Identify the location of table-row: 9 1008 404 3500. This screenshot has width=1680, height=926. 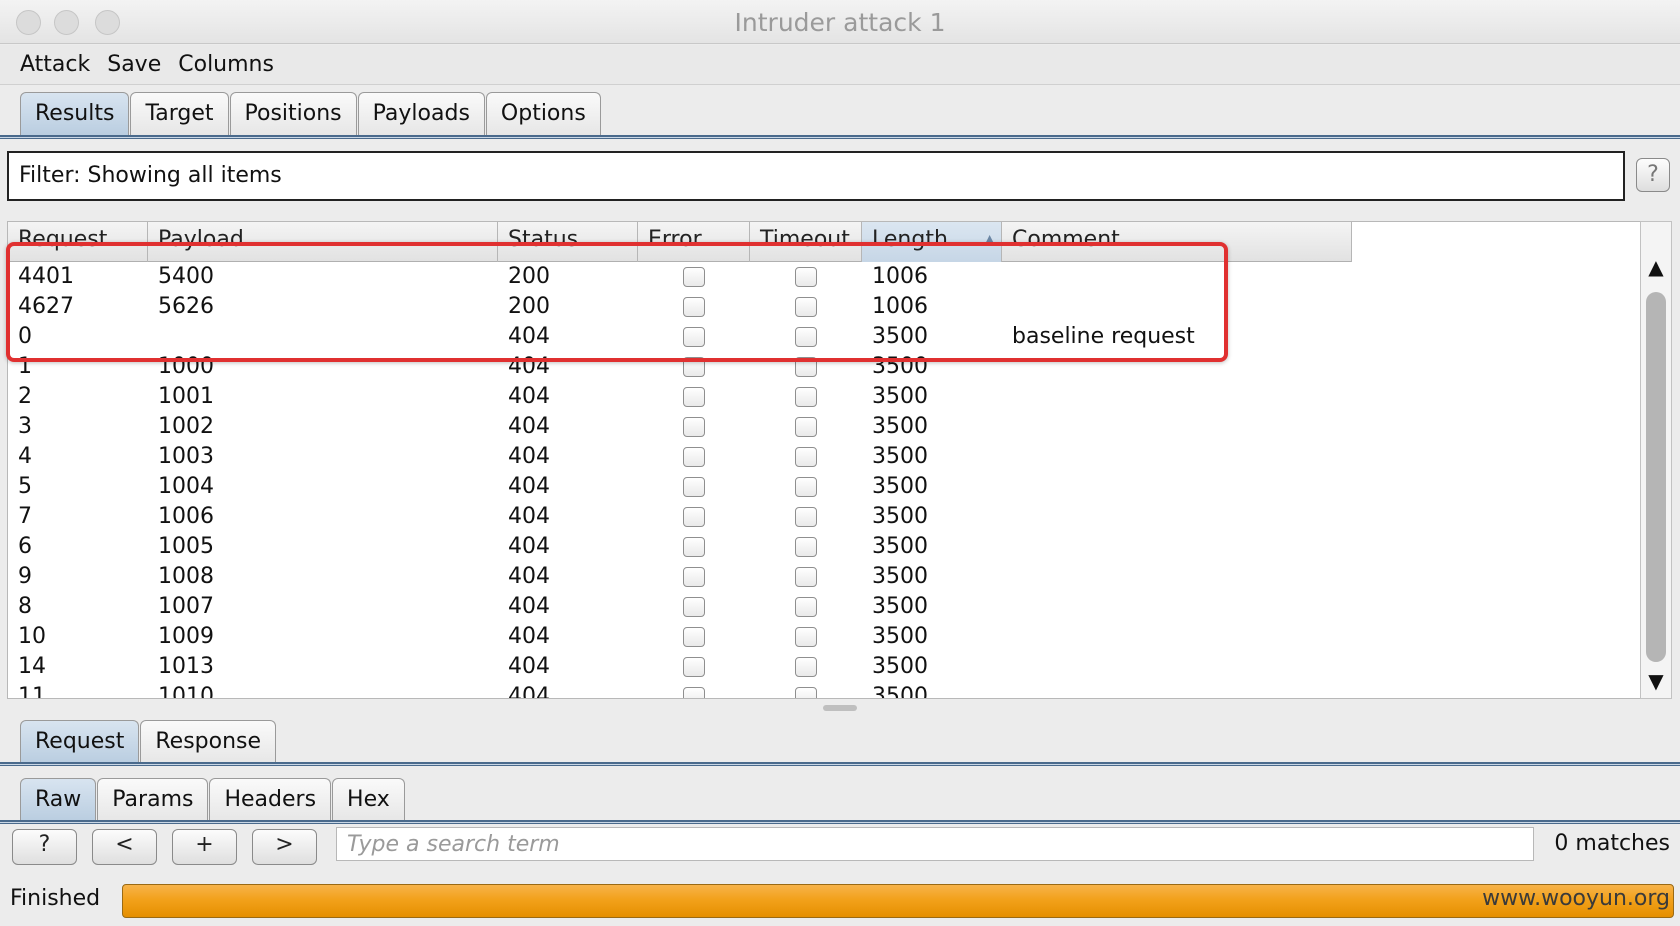
(680, 577).